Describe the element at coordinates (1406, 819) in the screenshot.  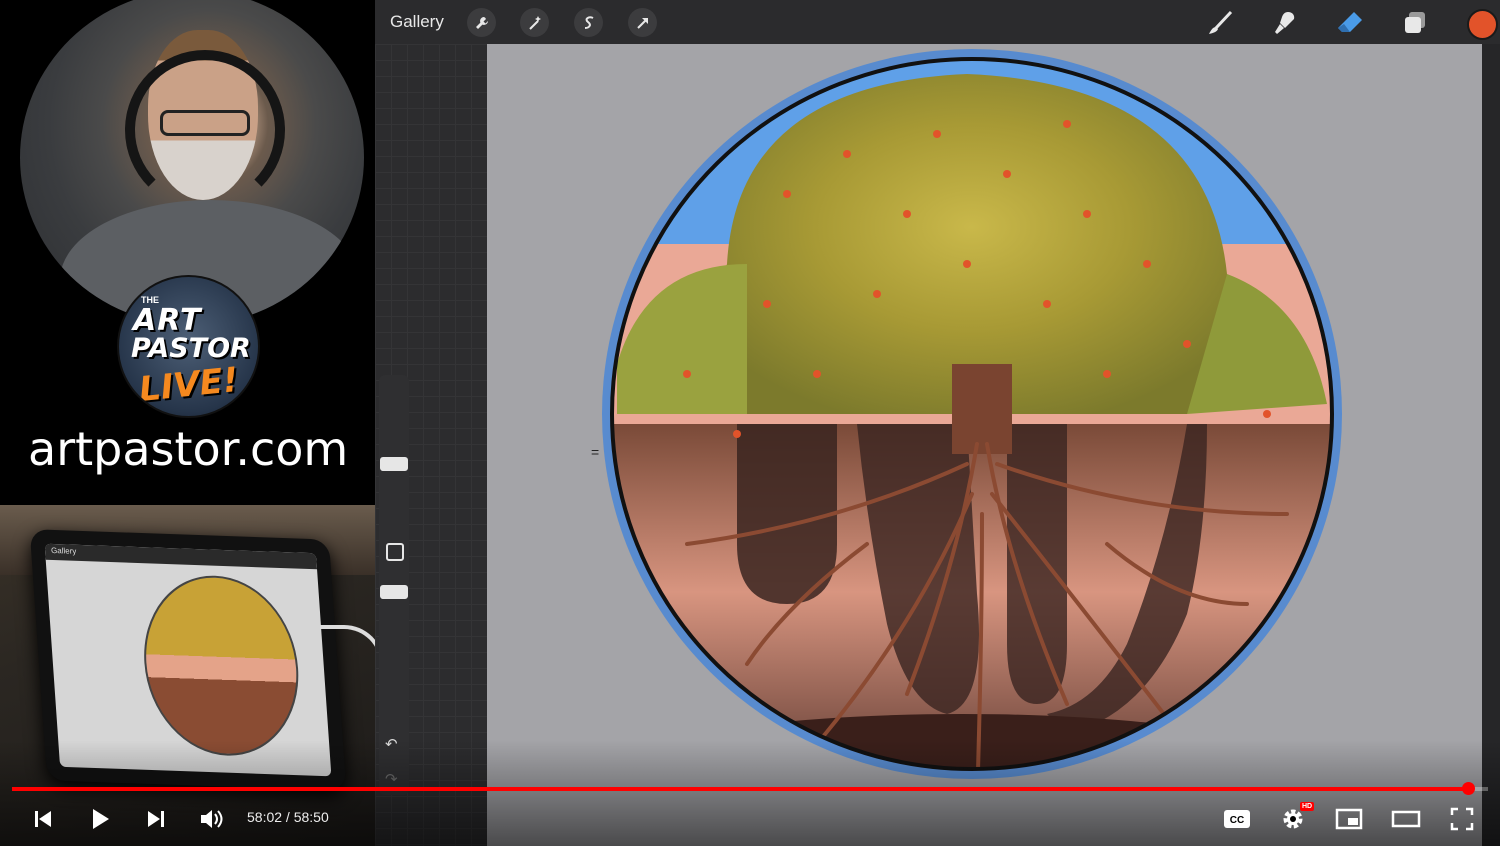
I see `theater-mode-icon` at that location.